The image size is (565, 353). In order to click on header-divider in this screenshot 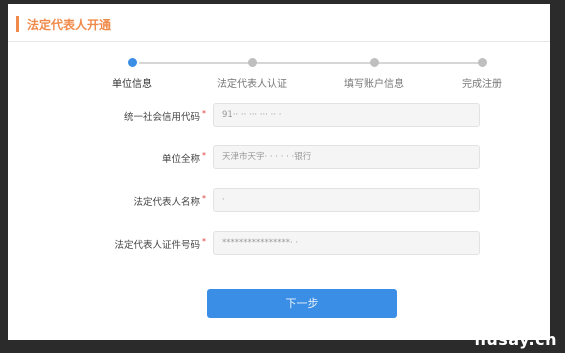, I will do `click(279, 41)`.